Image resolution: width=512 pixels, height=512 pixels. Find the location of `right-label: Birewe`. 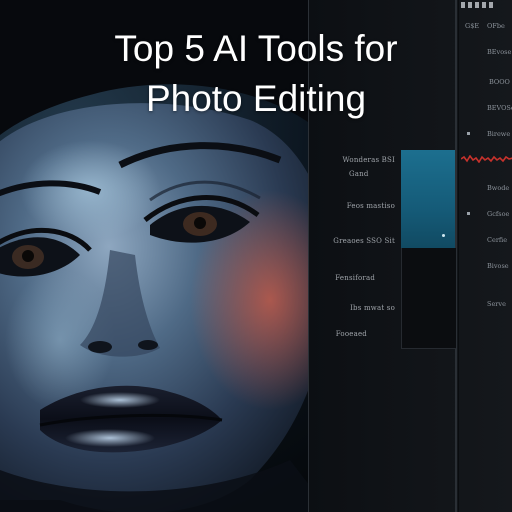

right-label: Birewe is located at coordinates (499, 134).